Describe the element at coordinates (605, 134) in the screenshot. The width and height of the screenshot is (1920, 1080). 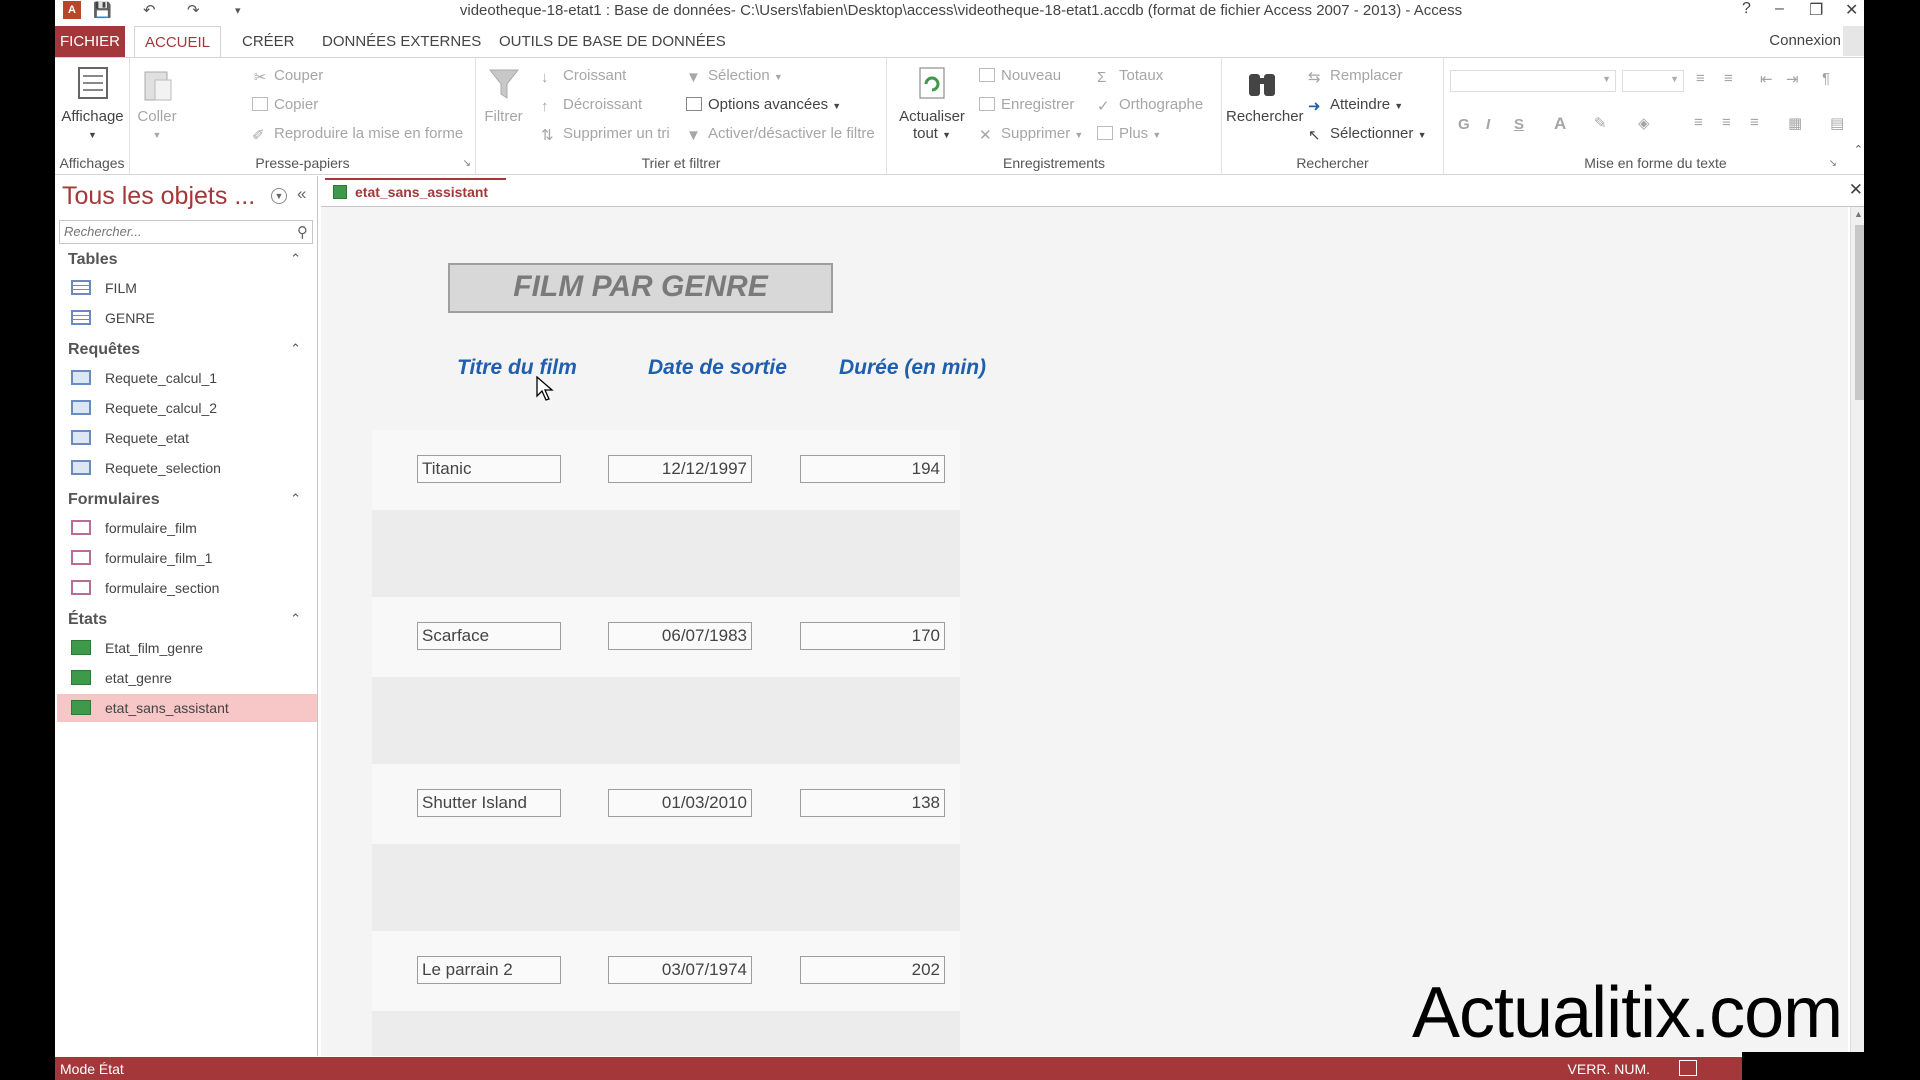
I see `remove-sort-button: ⇅ Supprimer un tri` at that location.